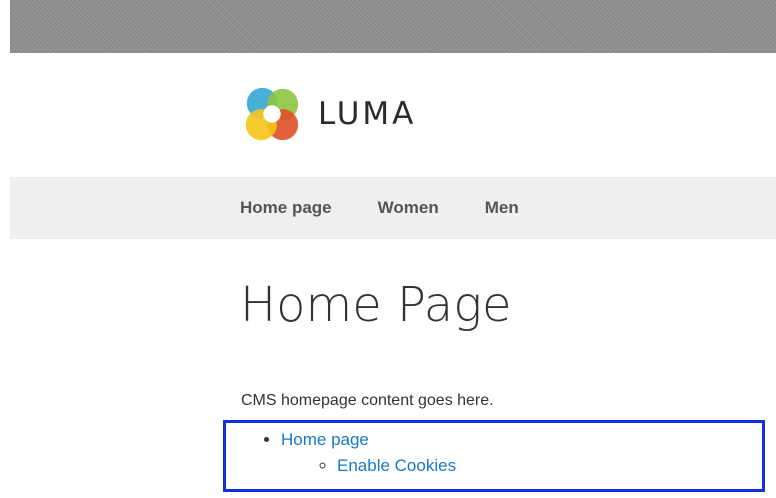 This screenshot has width=776, height=498. I want to click on logo-text: LUMA, so click(367, 113).